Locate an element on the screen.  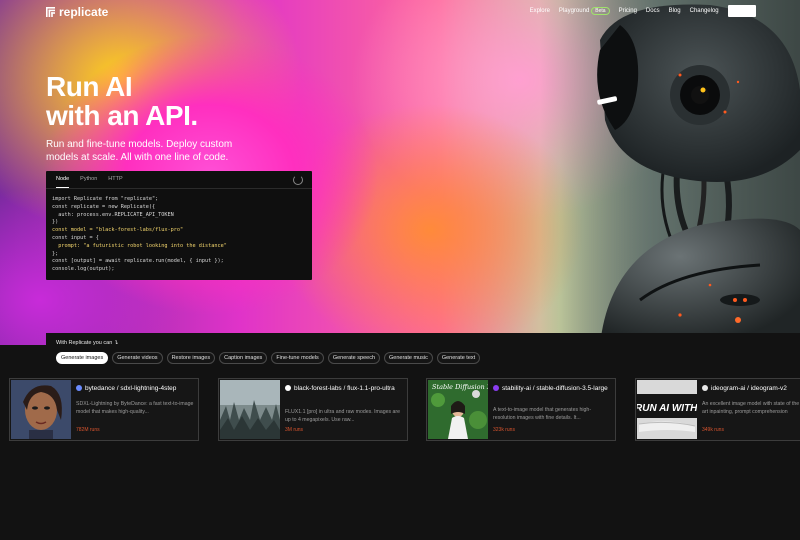
chip-fine-tune-models: Fine-tune models is located at coordinates (297, 358).